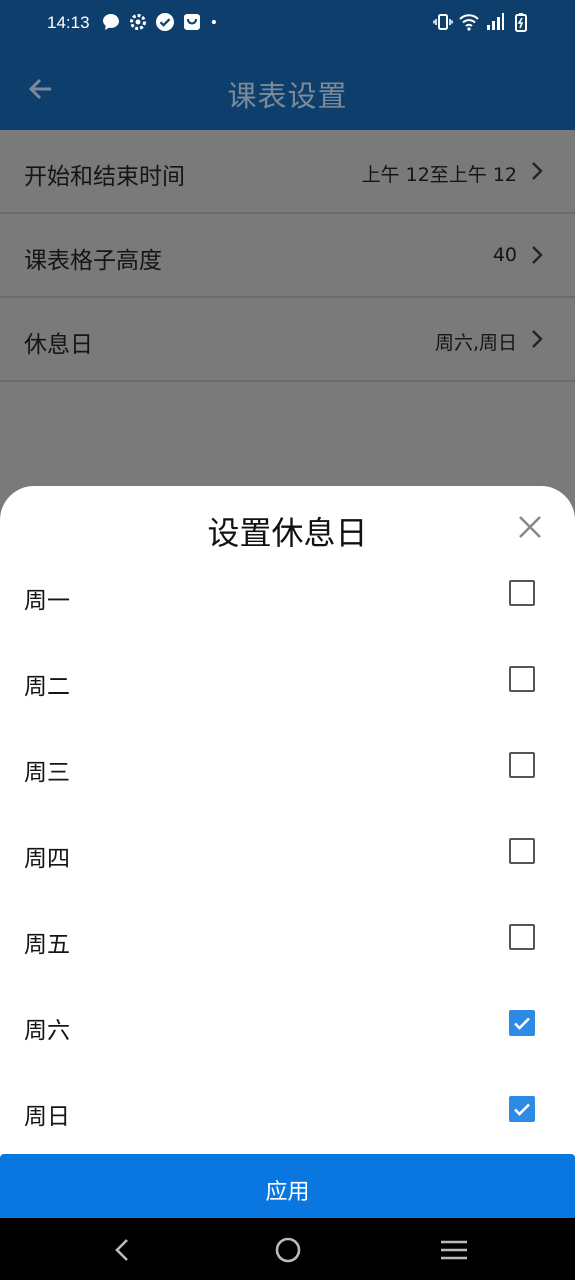 The height and width of the screenshot is (1280, 575). I want to click on battery-charging-icon, so click(521, 22).